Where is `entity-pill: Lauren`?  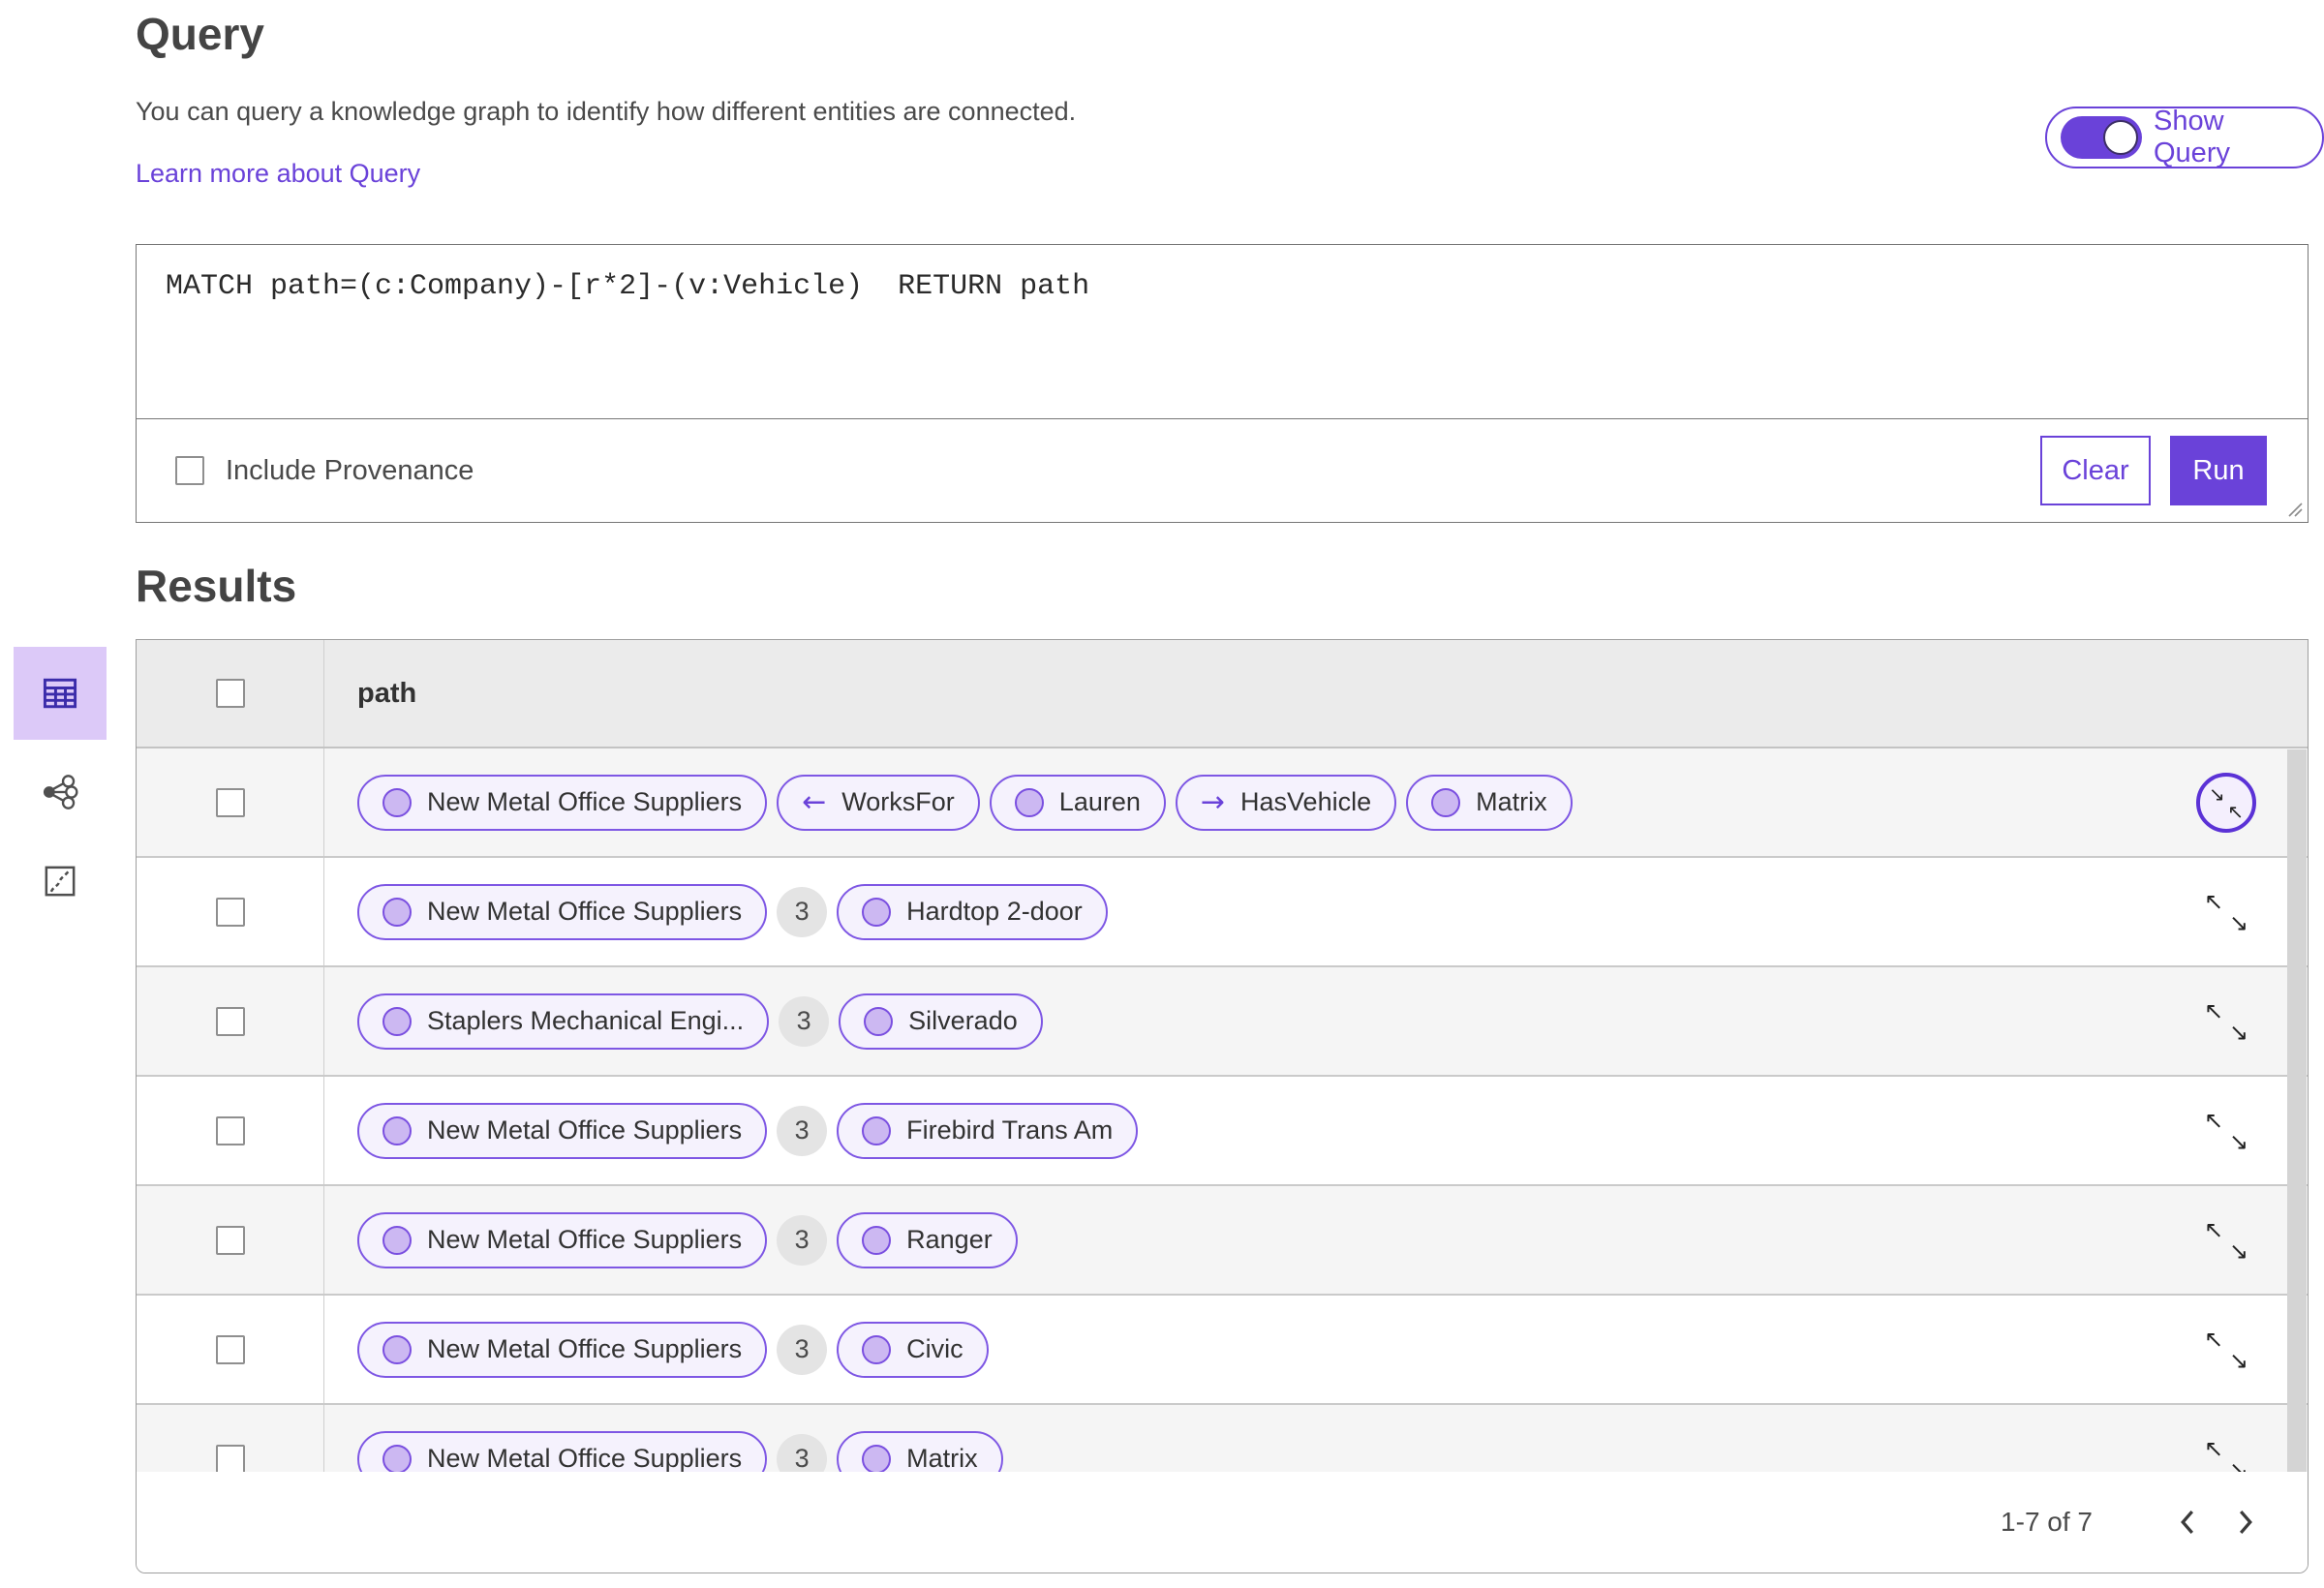
entity-pill: Lauren is located at coordinates (1077, 802).